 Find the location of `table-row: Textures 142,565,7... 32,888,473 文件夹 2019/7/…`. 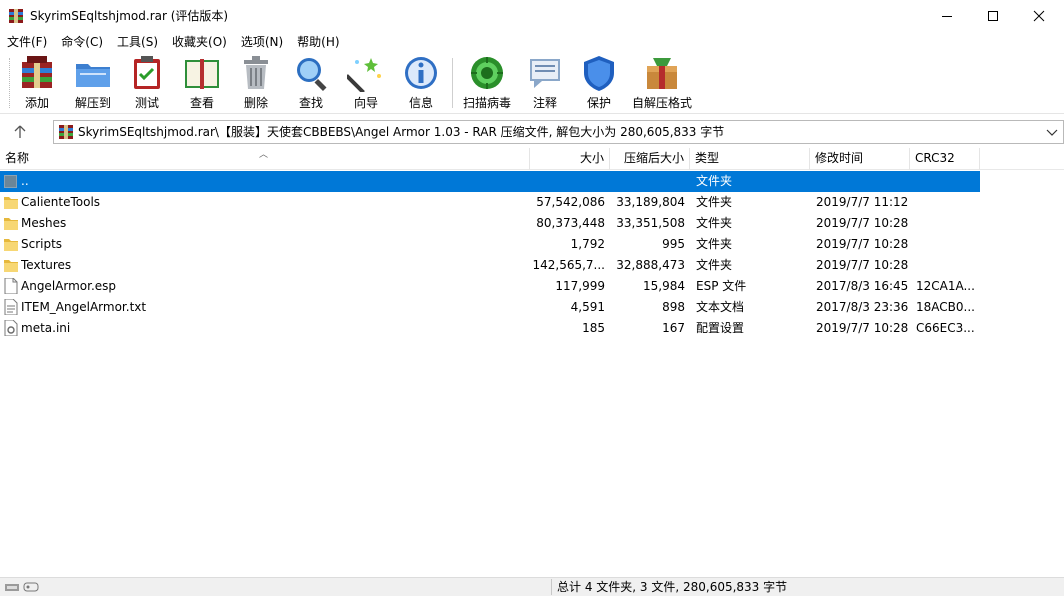

table-row: Textures 142,565,7... 32,888,473 文件夹 2019/7/… is located at coordinates (490, 265).